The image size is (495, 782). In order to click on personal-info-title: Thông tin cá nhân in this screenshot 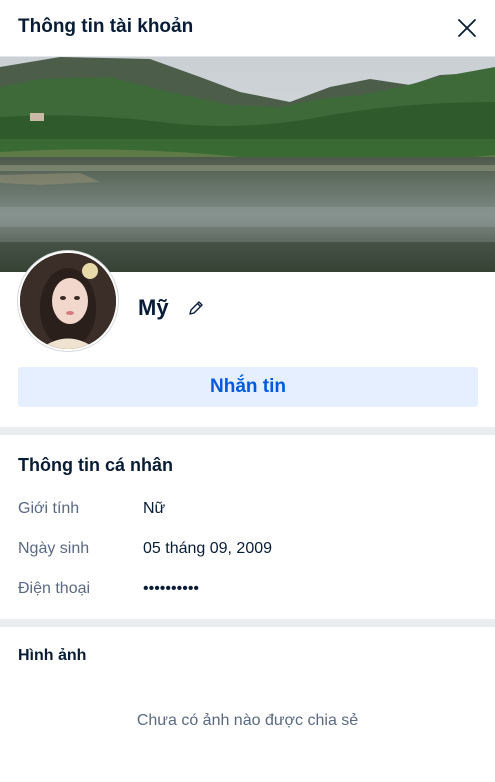, I will do `click(95, 465)`.